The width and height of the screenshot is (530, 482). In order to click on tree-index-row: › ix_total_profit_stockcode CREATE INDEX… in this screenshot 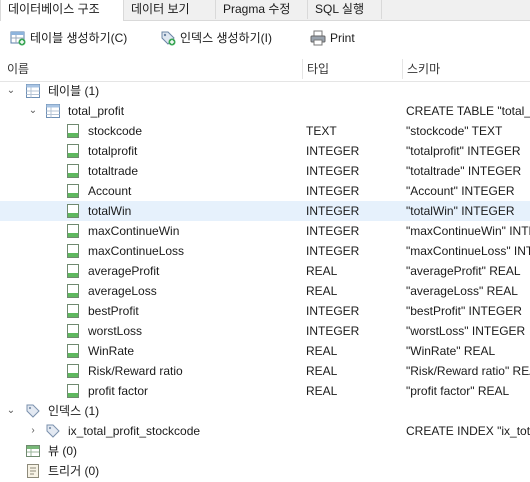, I will do `click(265, 431)`.